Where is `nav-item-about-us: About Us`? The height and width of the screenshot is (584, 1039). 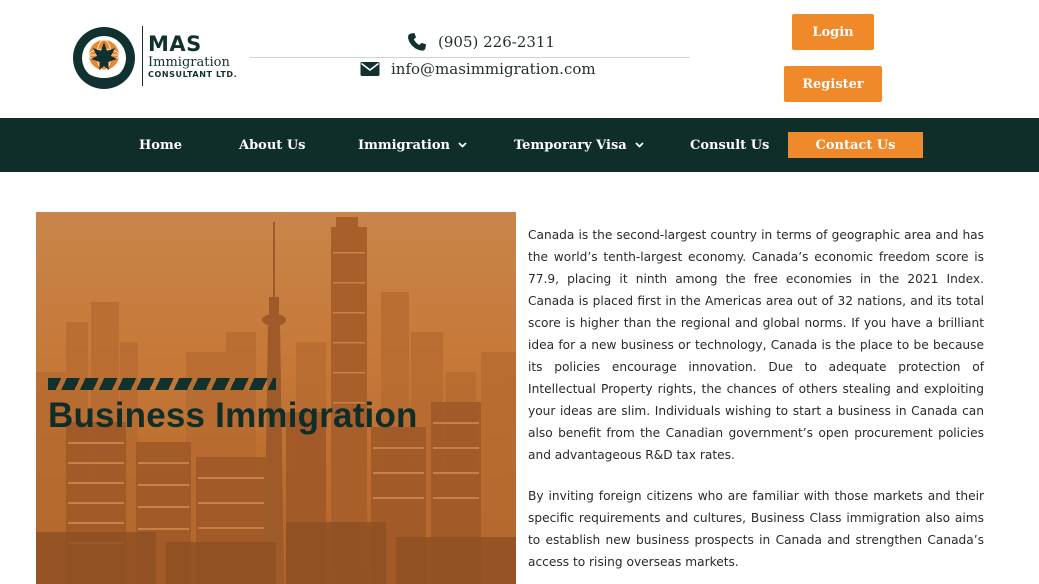 nav-item-about-us: About Us is located at coordinates (272, 145).